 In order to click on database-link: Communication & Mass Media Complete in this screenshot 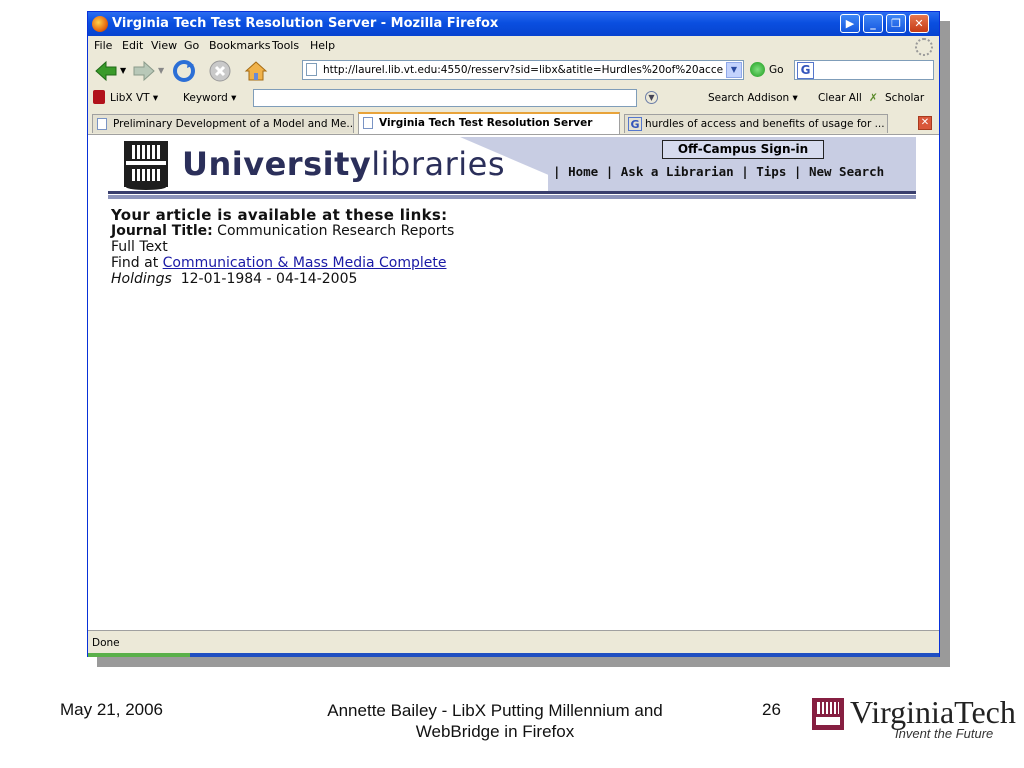, I will do `click(305, 263)`.